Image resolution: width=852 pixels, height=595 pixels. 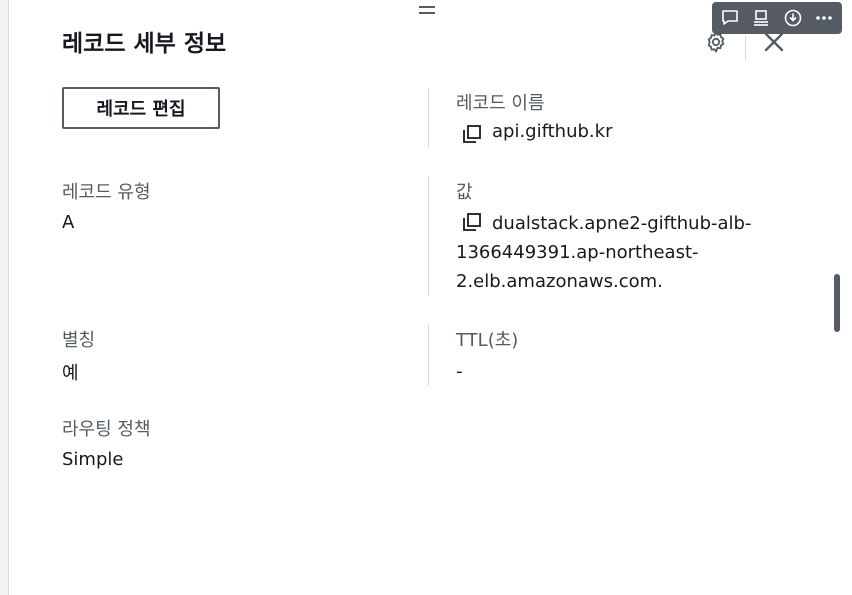 What do you see at coordinates (793, 18) in the screenshot?
I see `download-icon` at bounding box center [793, 18].